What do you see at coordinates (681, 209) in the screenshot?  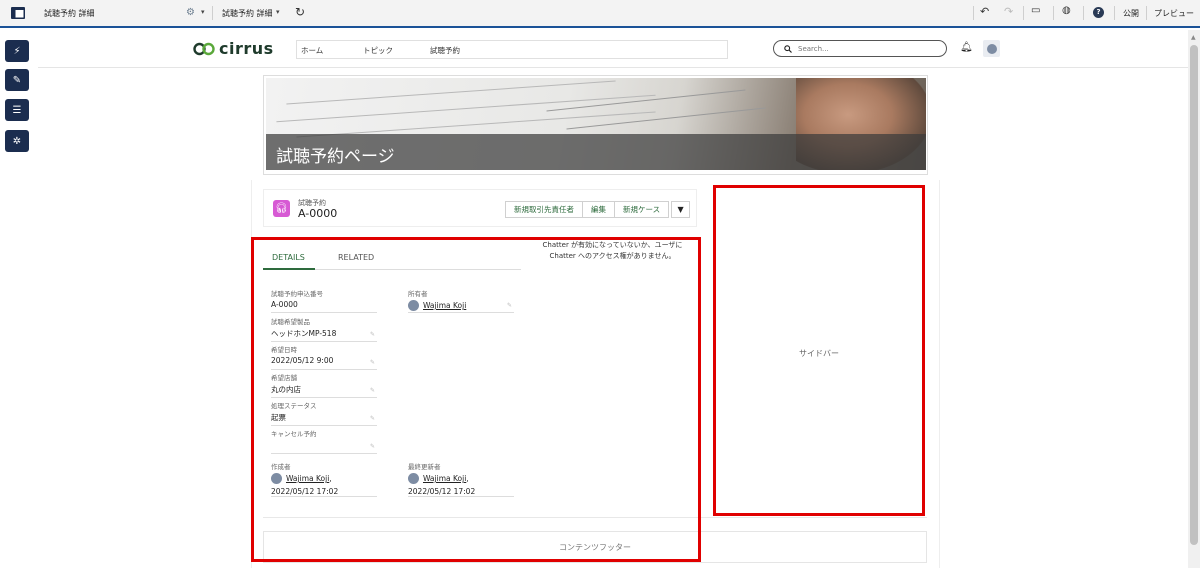 I see `chevron-down-icon: ▼` at bounding box center [681, 209].